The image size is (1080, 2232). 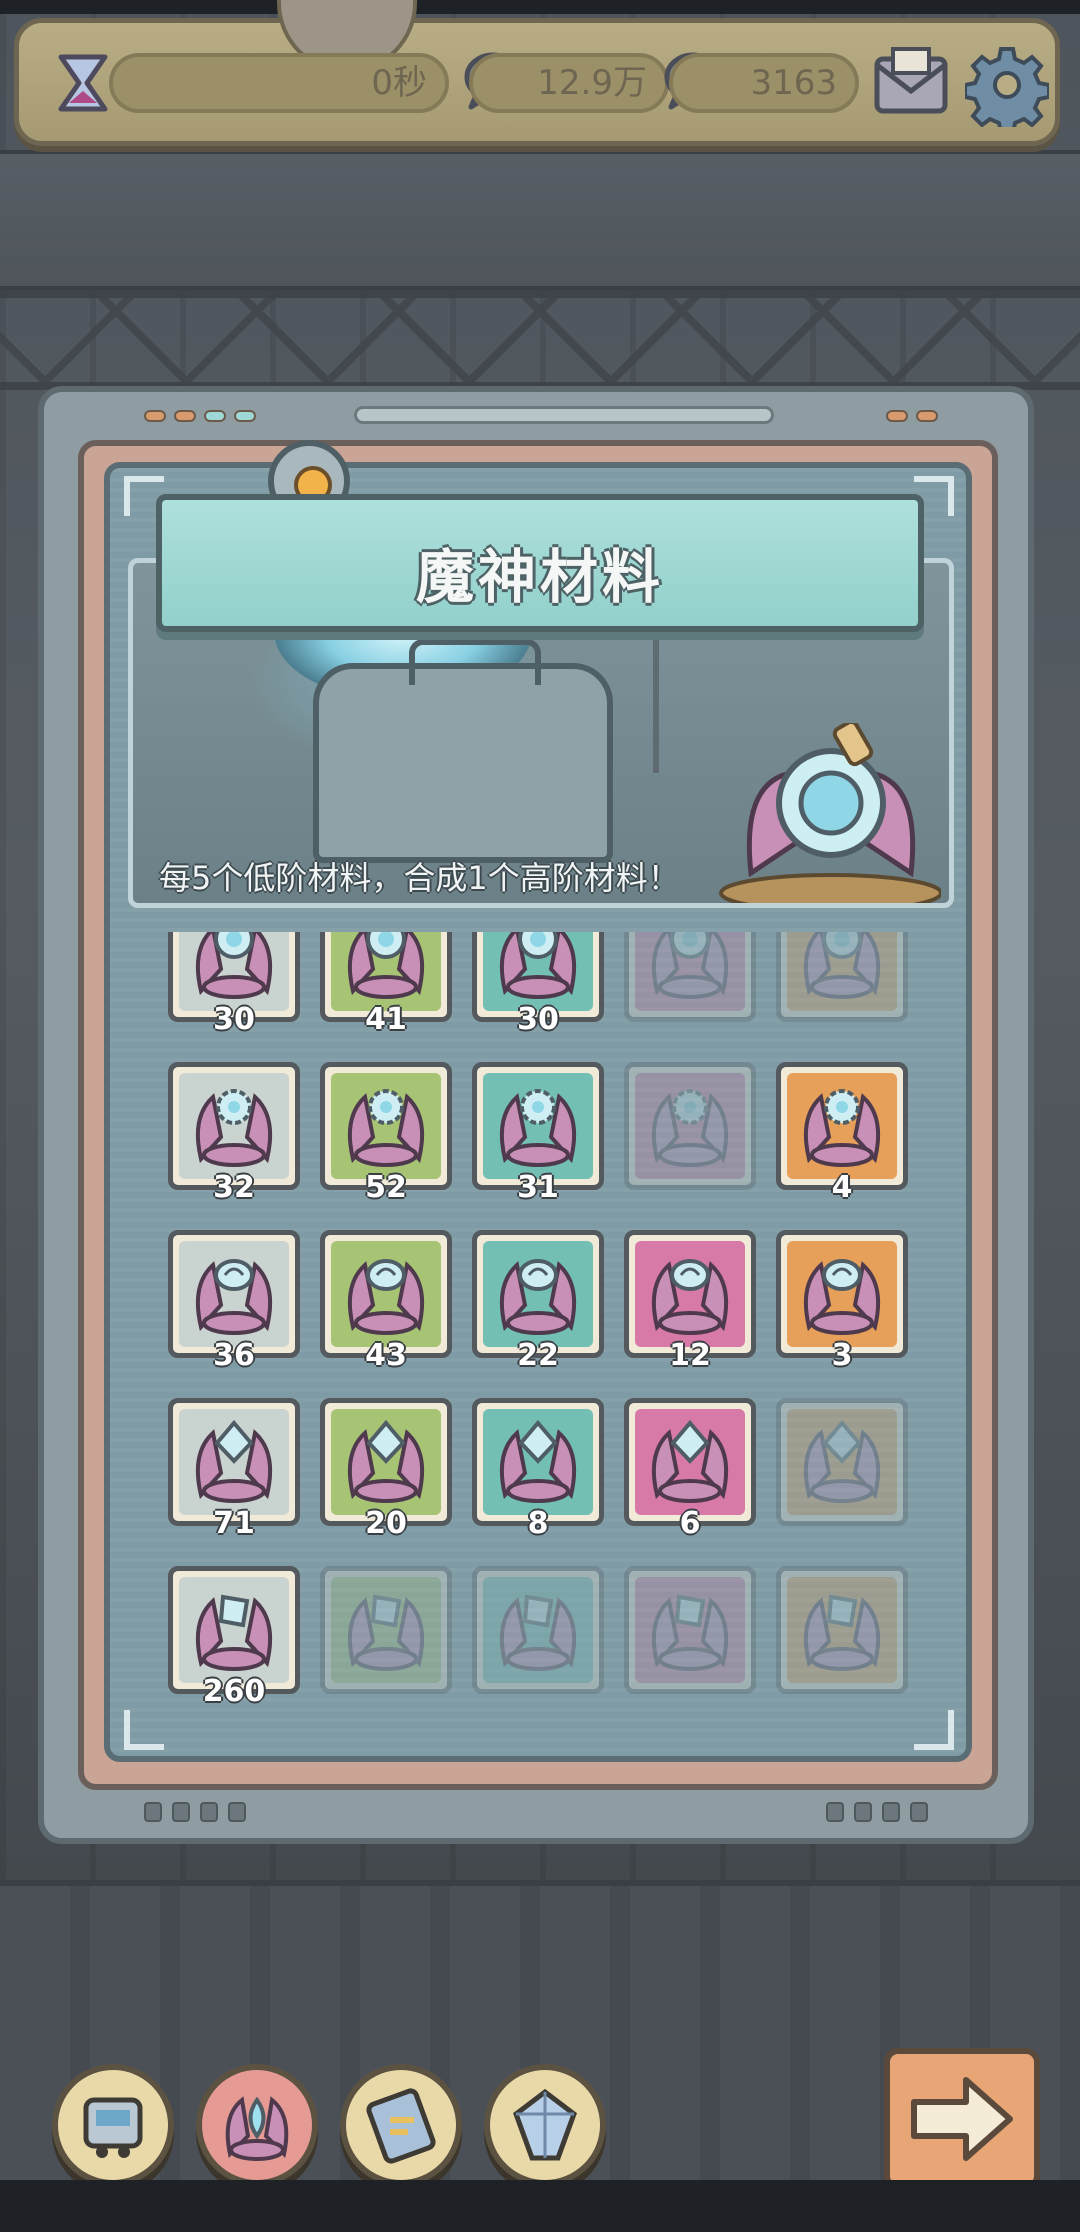 What do you see at coordinates (386, 1019) in the screenshot?
I see `material-count: 41` at bounding box center [386, 1019].